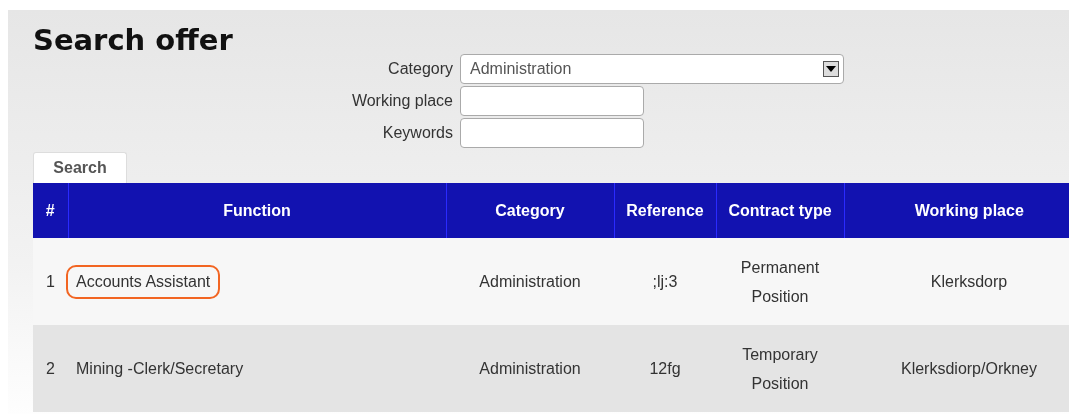 The height and width of the screenshot is (414, 1069). I want to click on table-cell: 1, so click(50, 281).